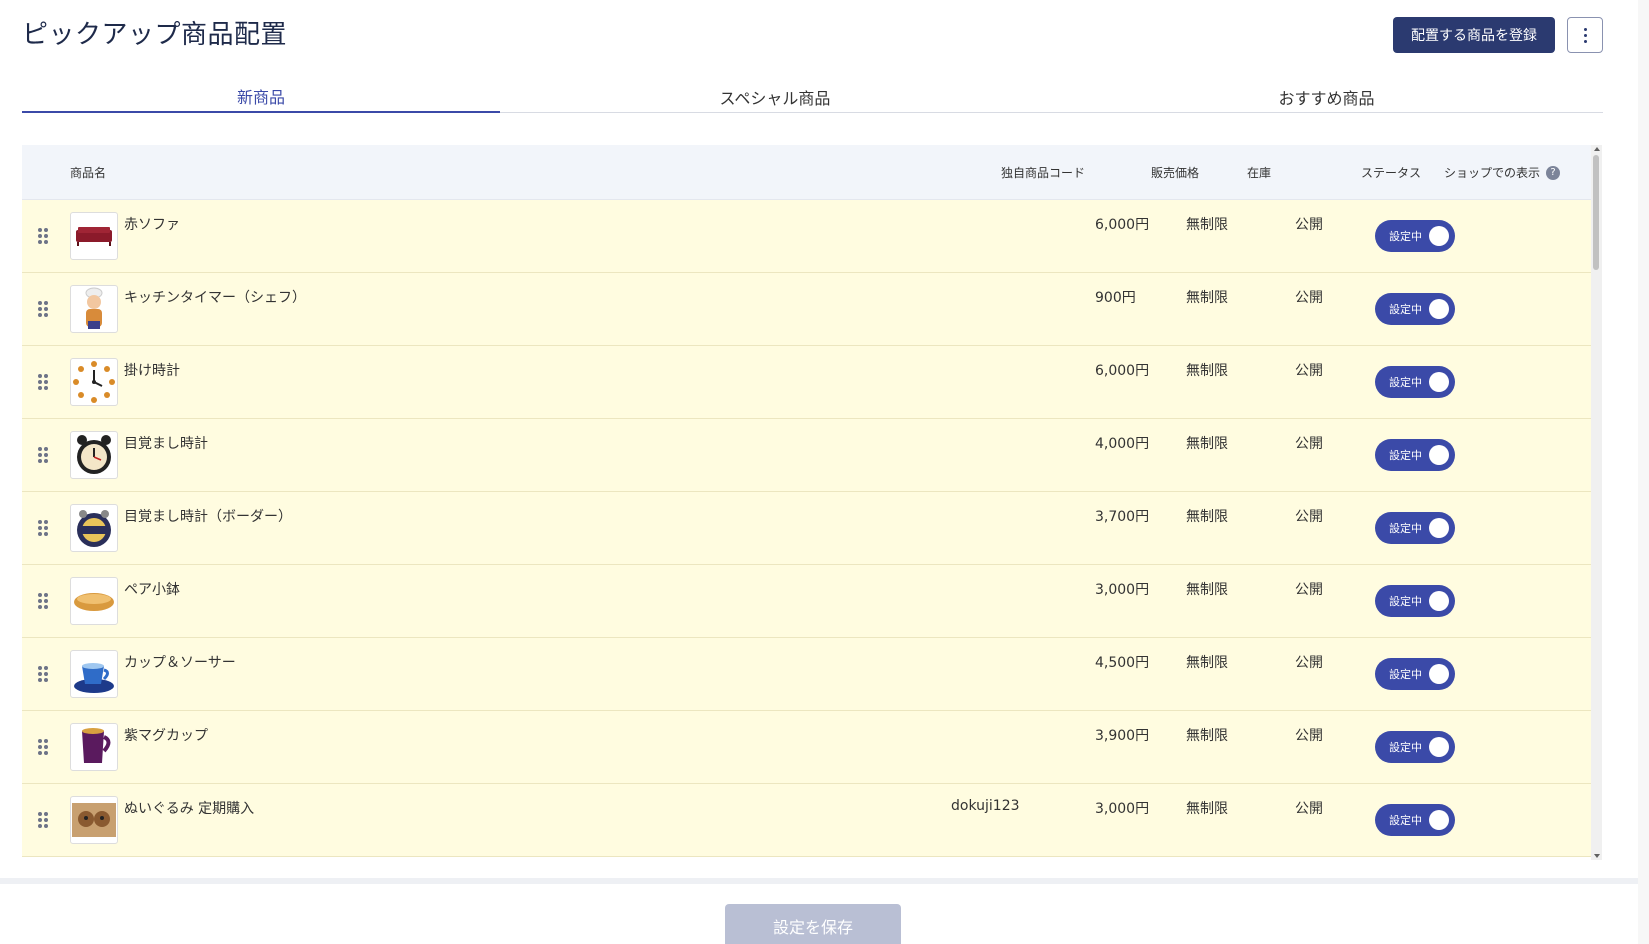 The width and height of the screenshot is (1649, 944). Describe the element at coordinates (807, 172) in the screenshot. I see `table-header: 商品名 独自商品コード 販売価格 在庫 ステータス ショップでの表示 ?` at that location.